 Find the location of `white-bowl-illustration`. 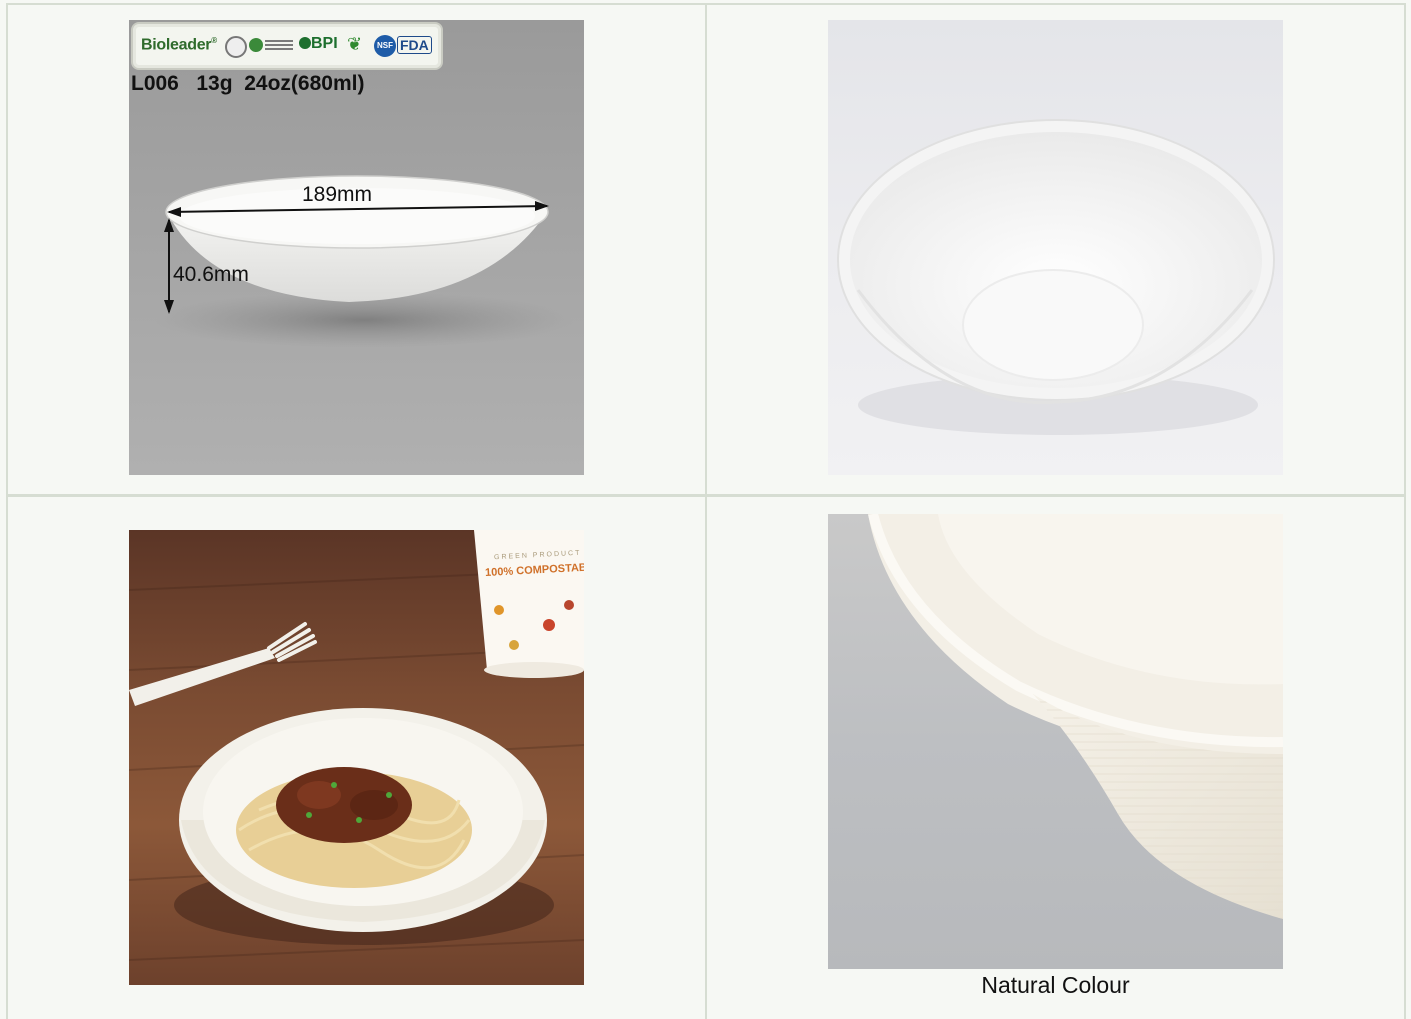

white-bowl-illustration is located at coordinates (1056, 277).